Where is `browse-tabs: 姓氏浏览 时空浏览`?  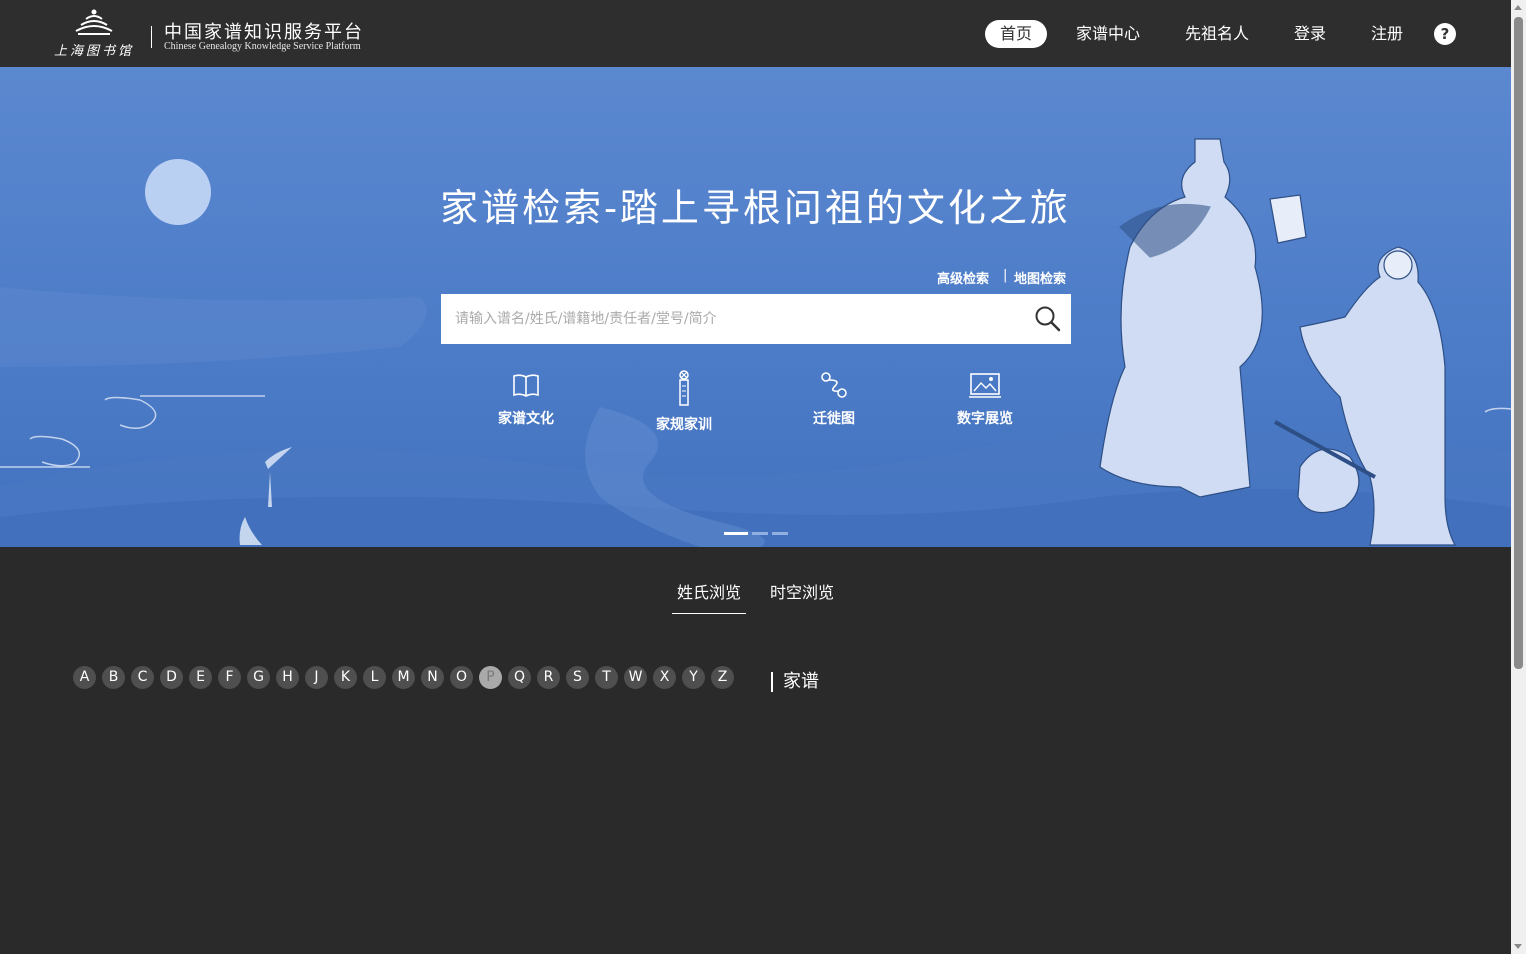
browse-tabs: 姓氏浏览 时空浏览 is located at coordinates (755, 596).